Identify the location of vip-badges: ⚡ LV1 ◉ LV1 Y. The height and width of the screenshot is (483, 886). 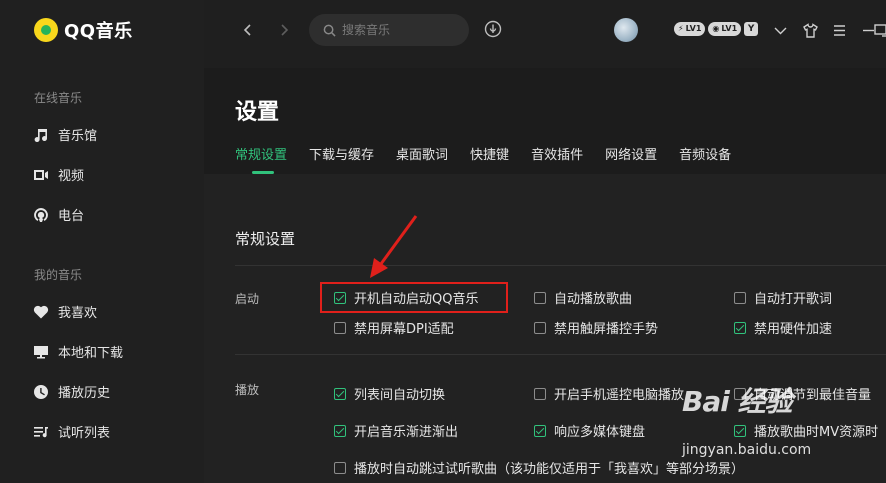
(716, 29).